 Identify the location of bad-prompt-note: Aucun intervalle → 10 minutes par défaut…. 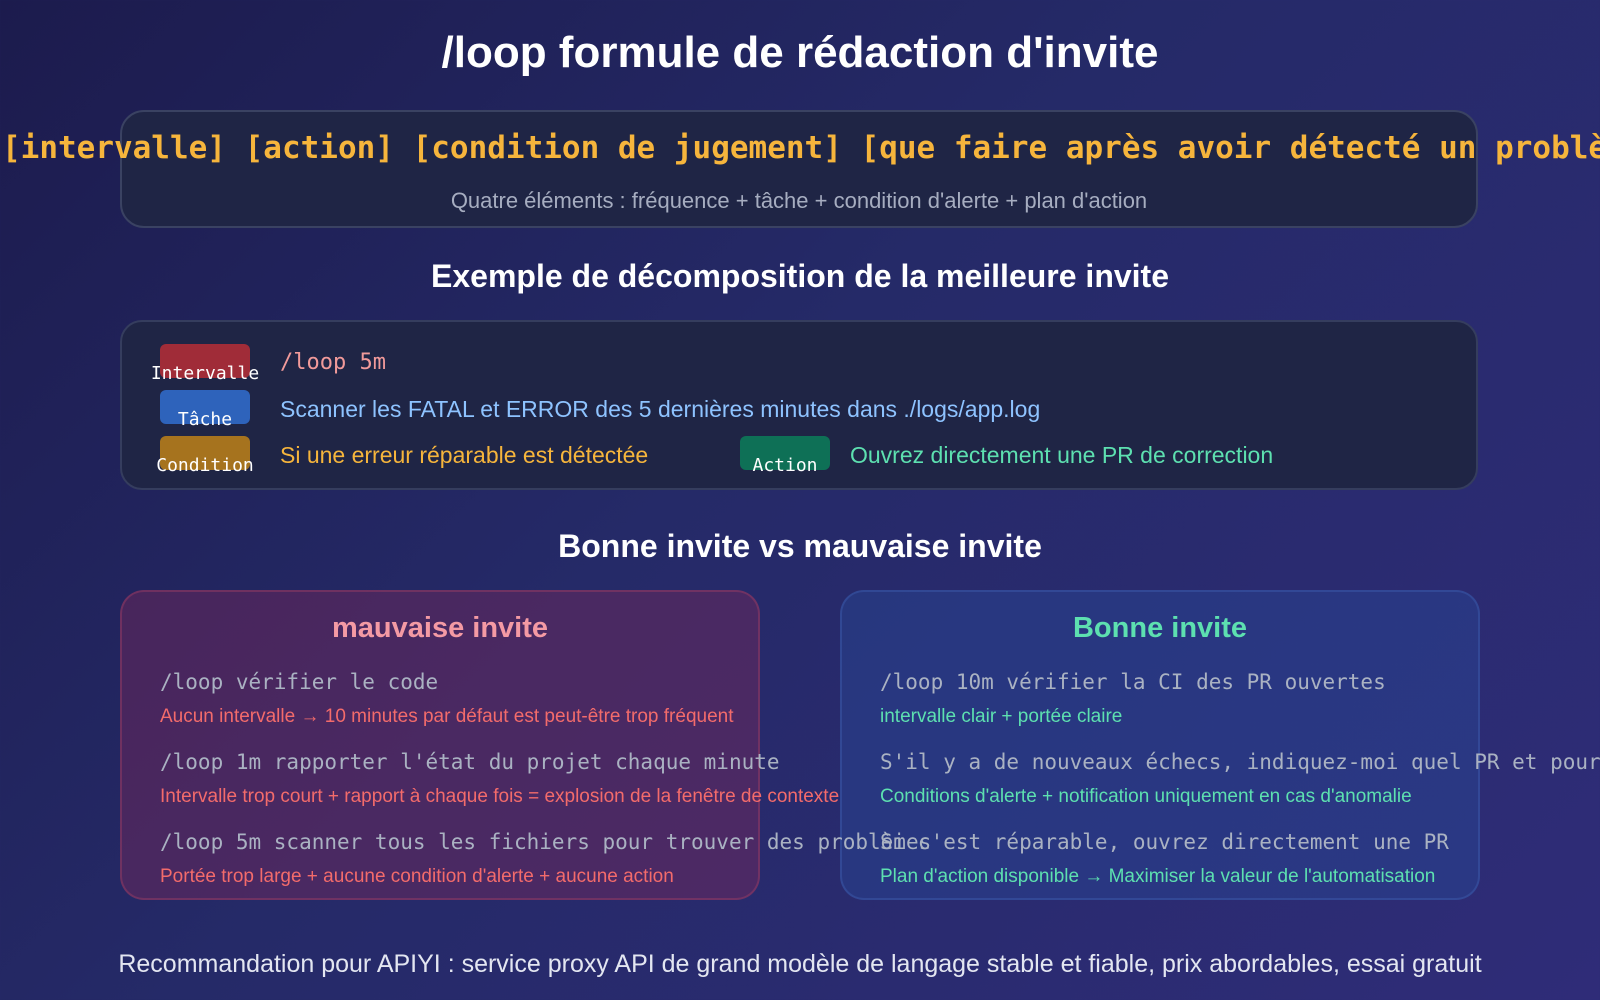
(447, 716).